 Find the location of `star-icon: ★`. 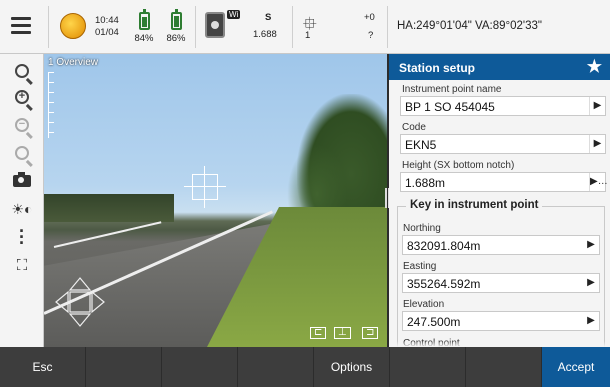

star-icon: ★ is located at coordinates (594, 67).